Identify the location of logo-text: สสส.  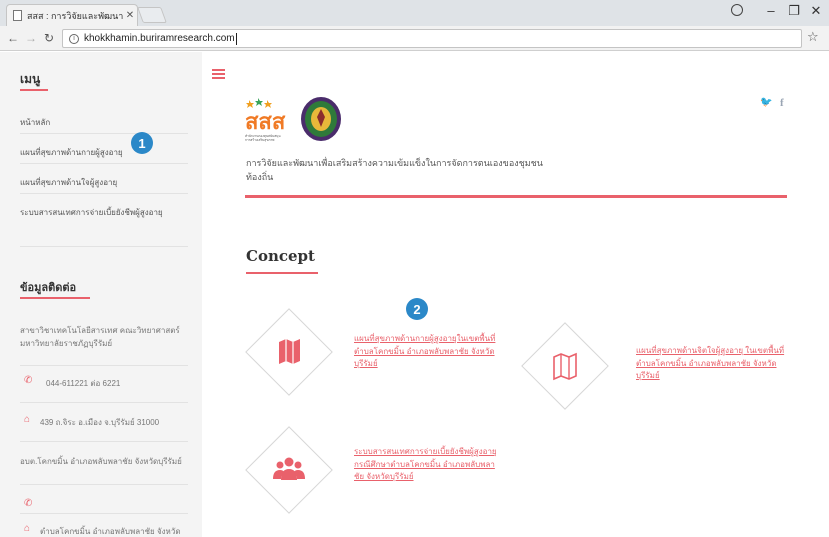
(265, 121).